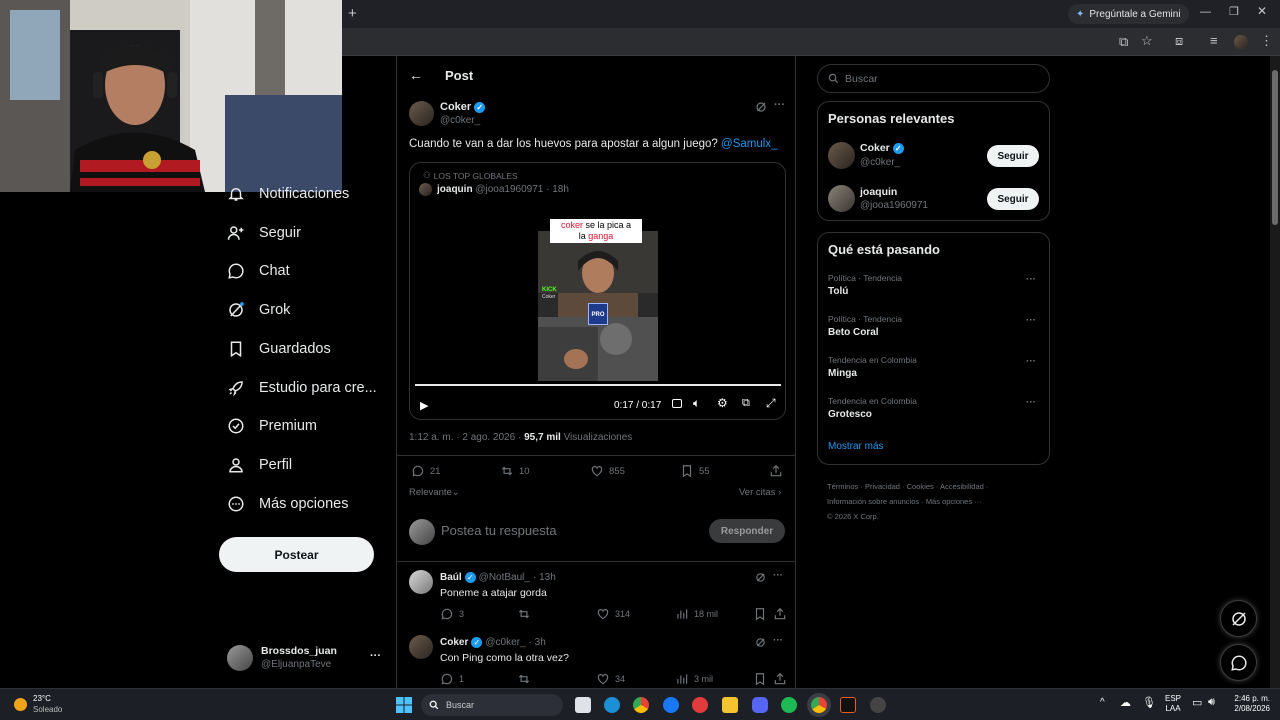  Describe the element at coordinates (696, 614) in the screenshot. I see `reply-views: 18 mil` at that location.